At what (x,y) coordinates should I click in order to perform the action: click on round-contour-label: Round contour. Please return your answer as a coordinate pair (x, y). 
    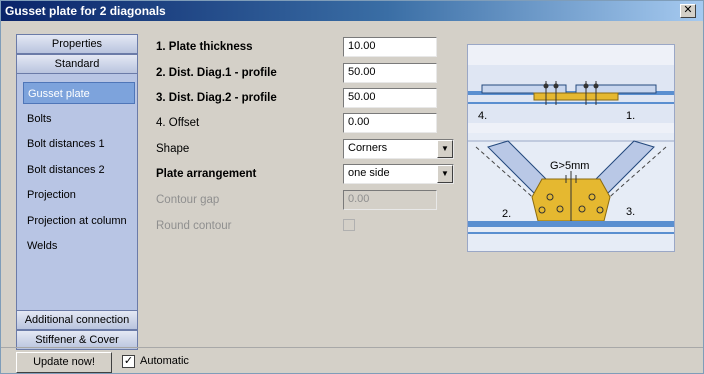
    Looking at the image, I should click on (194, 226).